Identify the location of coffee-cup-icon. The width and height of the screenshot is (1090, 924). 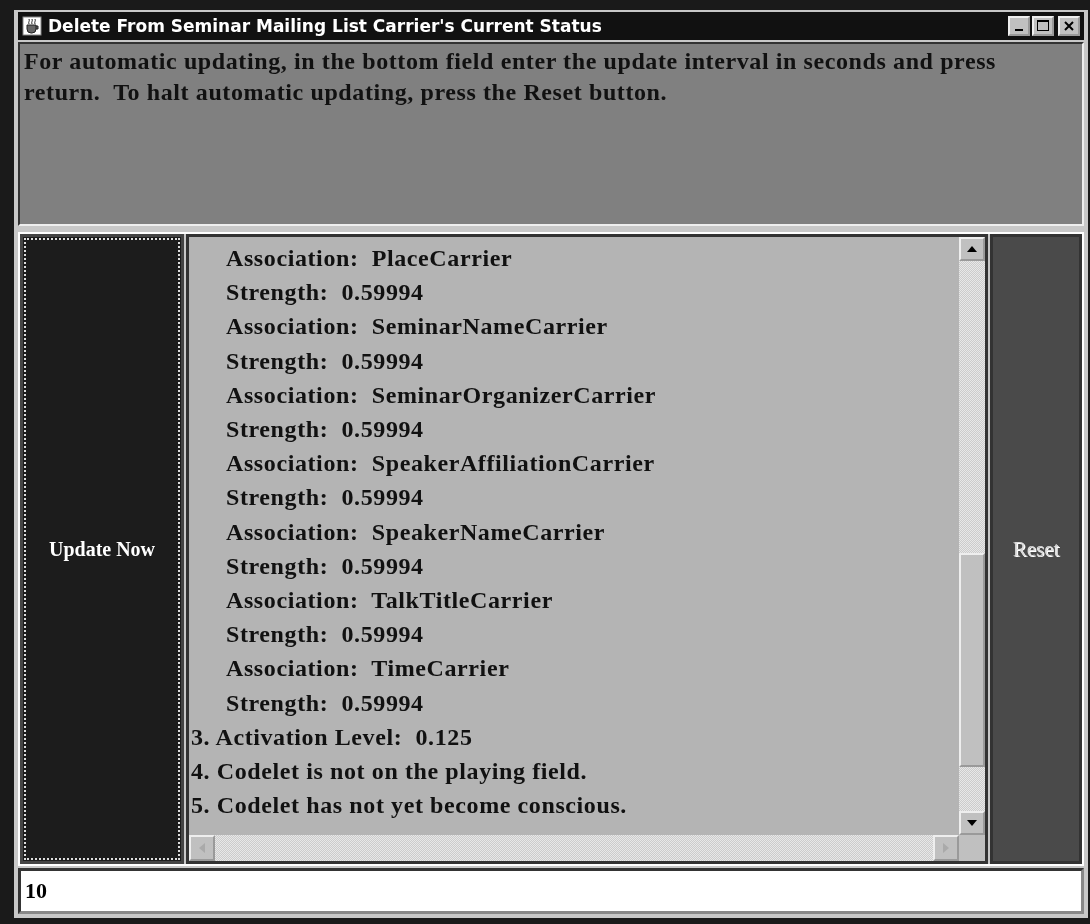
(32, 26).